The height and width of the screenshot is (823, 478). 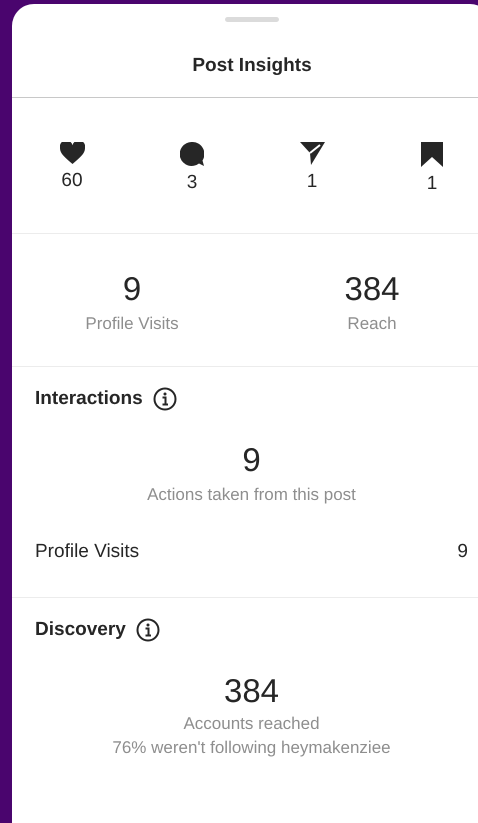 I want to click on metric-label: Profile Visits, so click(x=87, y=552).